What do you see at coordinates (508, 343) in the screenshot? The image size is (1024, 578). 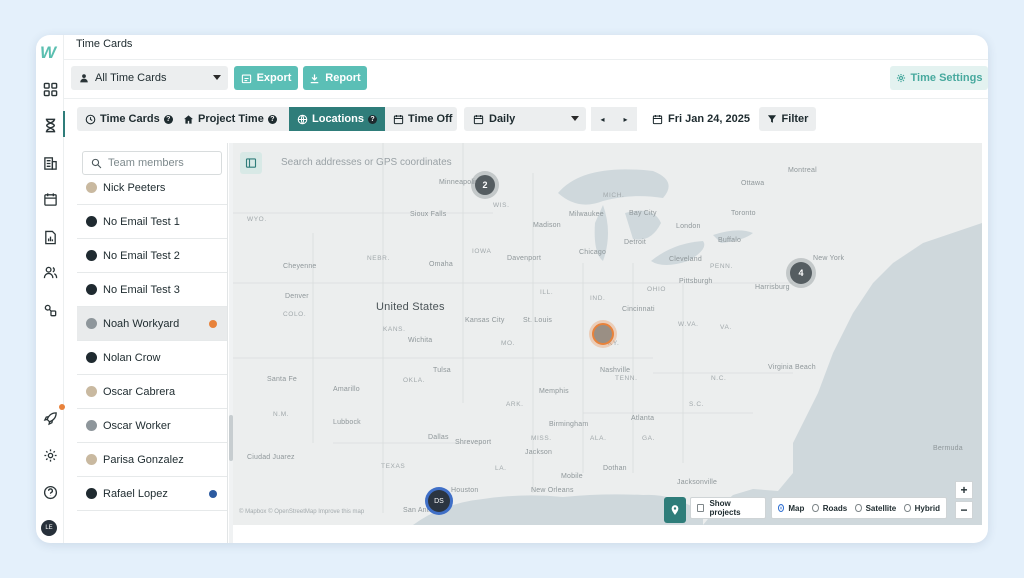 I see `state-label: MO.` at bounding box center [508, 343].